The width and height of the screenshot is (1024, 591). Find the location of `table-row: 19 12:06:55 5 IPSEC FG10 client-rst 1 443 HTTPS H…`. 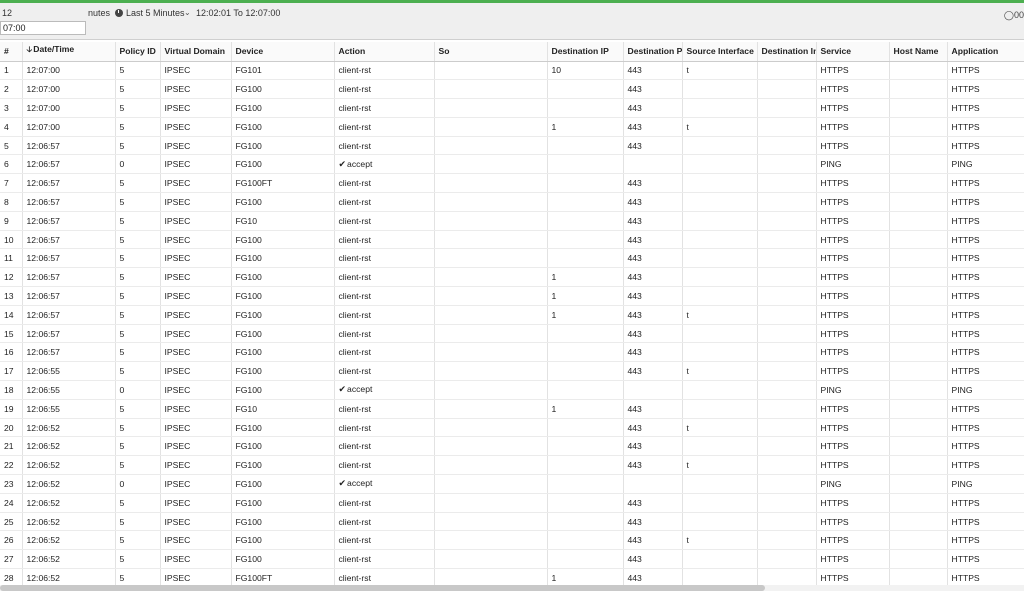

table-row: 19 12:06:55 5 IPSEC FG10 client-rst 1 443 HTTPS H… is located at coordinates (512, 409).